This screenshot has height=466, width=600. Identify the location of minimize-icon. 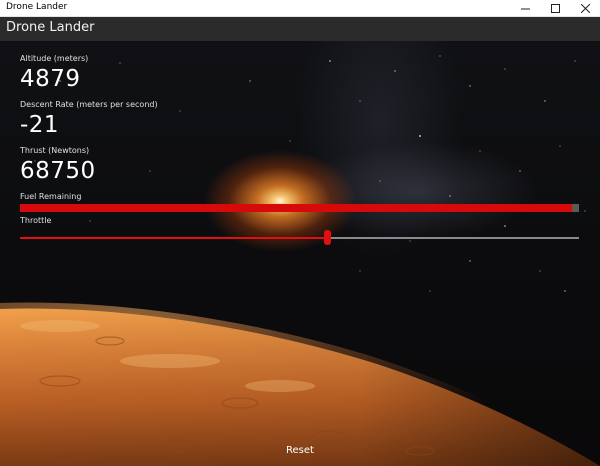
(525, 8).